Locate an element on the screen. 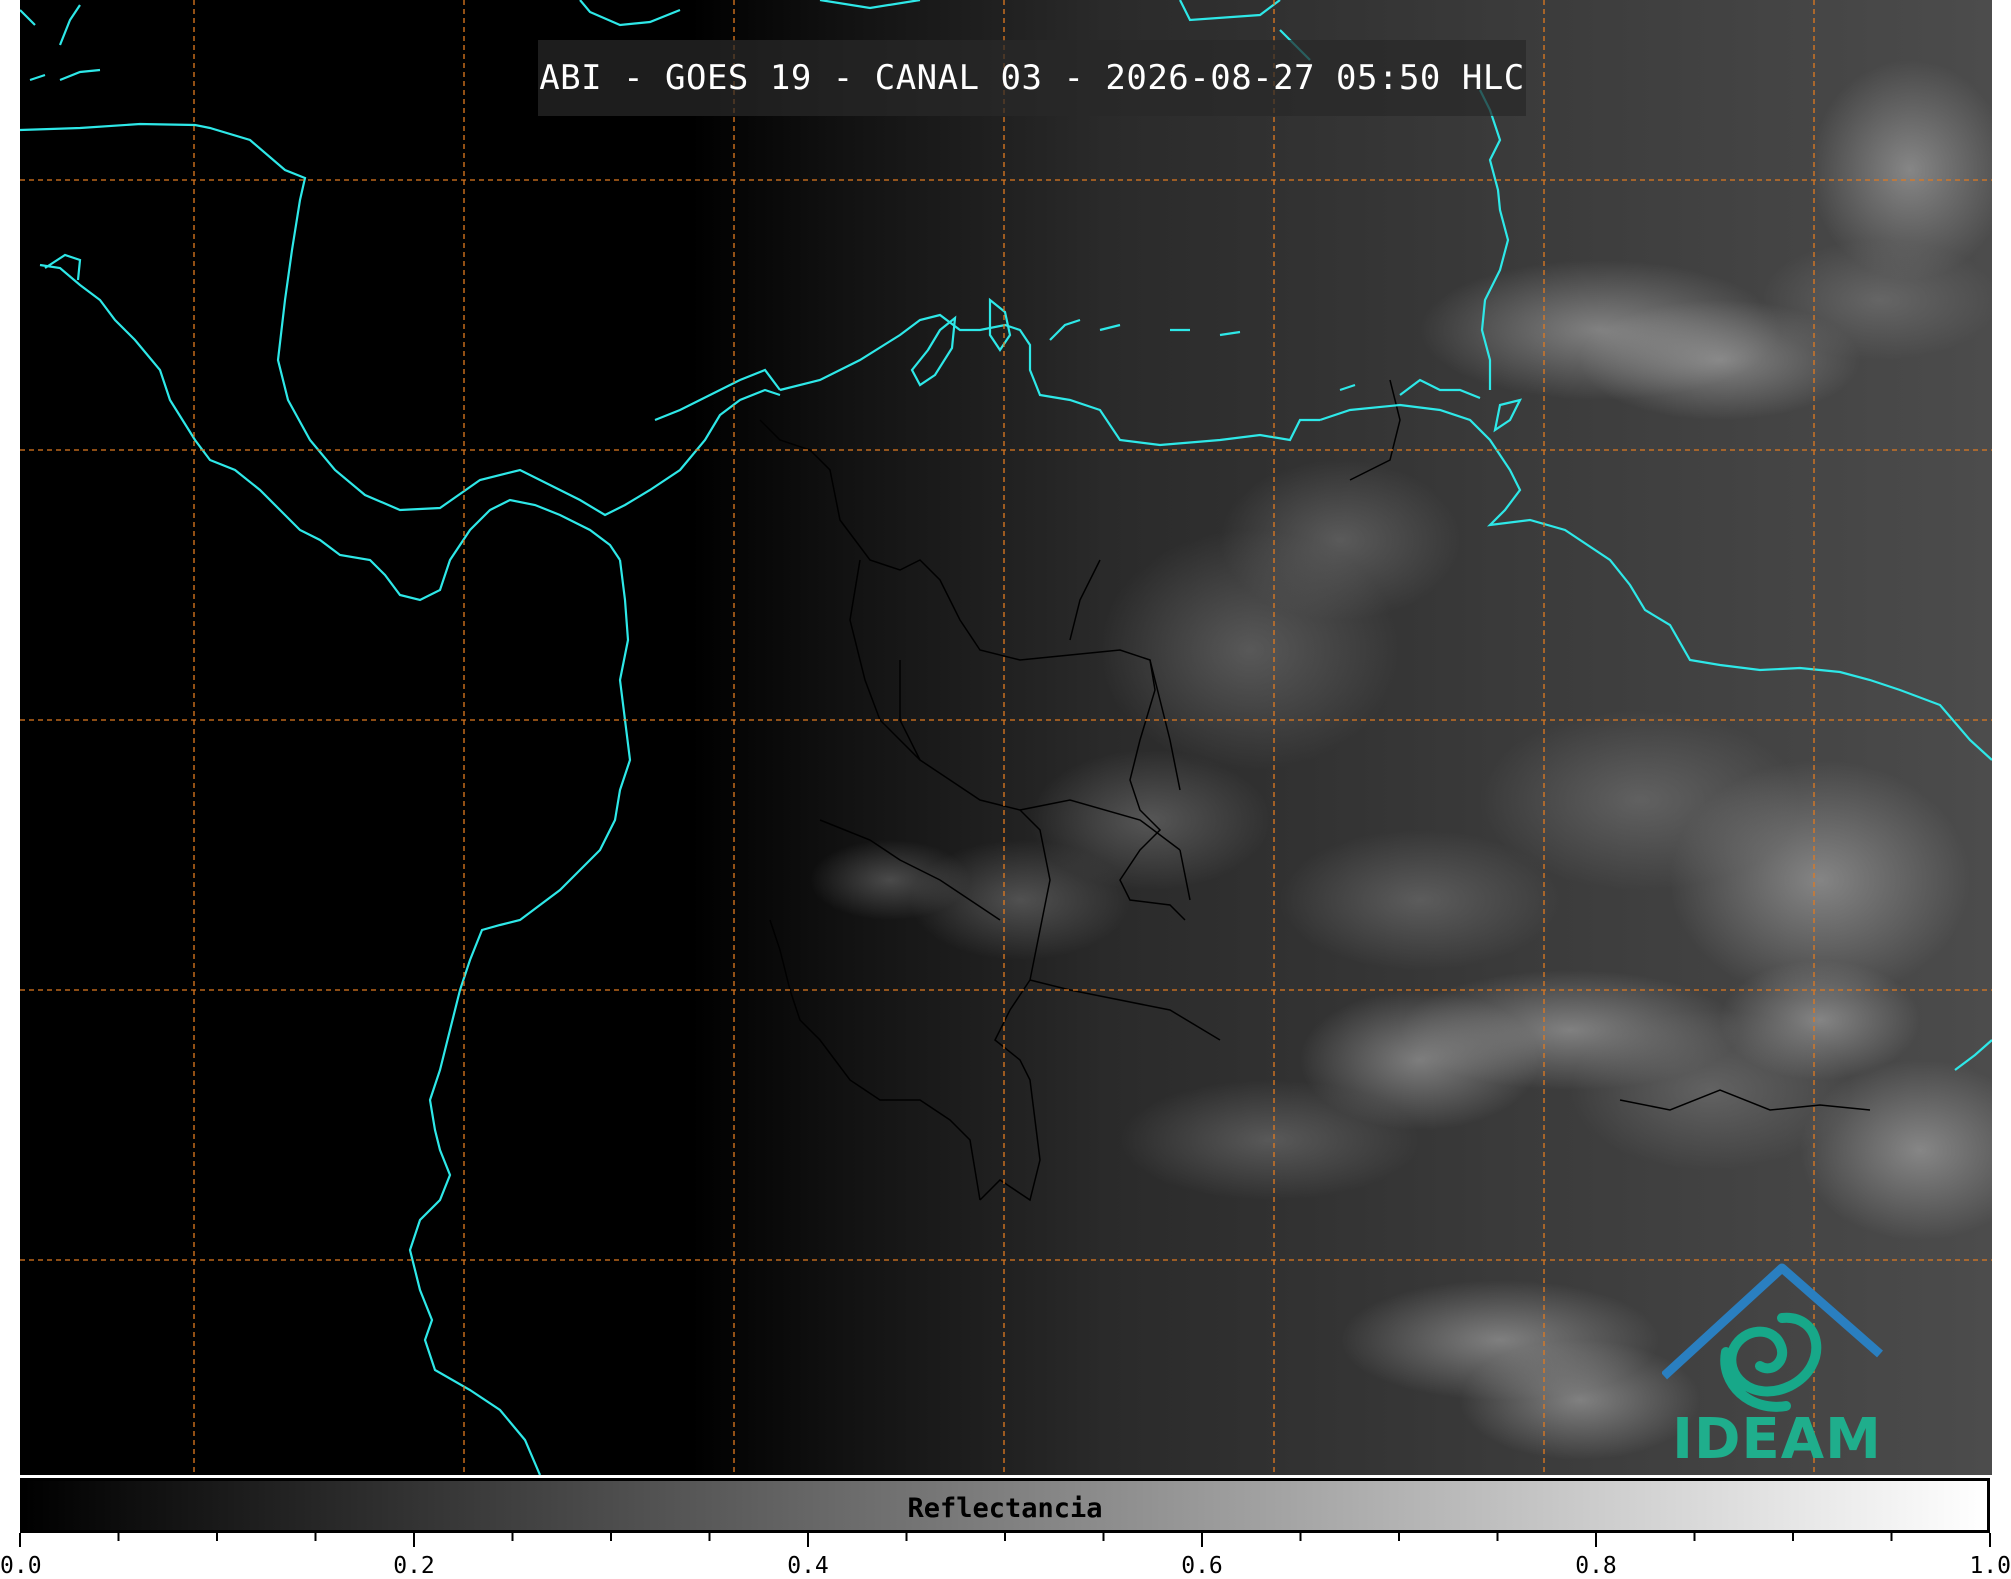 The height and width of the screenshot is (1579, 2011). colorbar-label: Reflectancia is located at coordinates (1005, 1508).